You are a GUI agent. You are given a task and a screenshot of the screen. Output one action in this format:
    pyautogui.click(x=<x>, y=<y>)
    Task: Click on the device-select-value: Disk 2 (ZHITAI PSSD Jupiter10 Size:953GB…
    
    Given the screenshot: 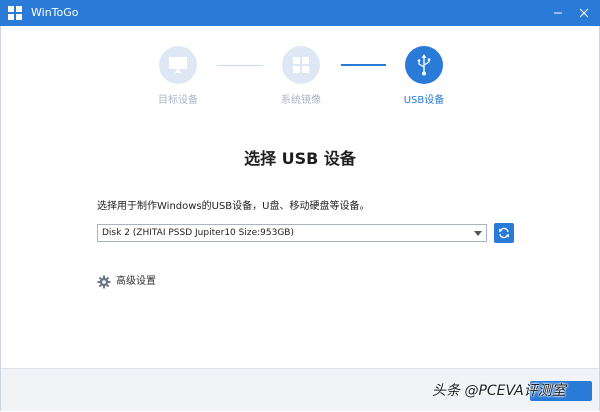 What is the action you would take?
    pyautogui.click(x=198, y=233)
    